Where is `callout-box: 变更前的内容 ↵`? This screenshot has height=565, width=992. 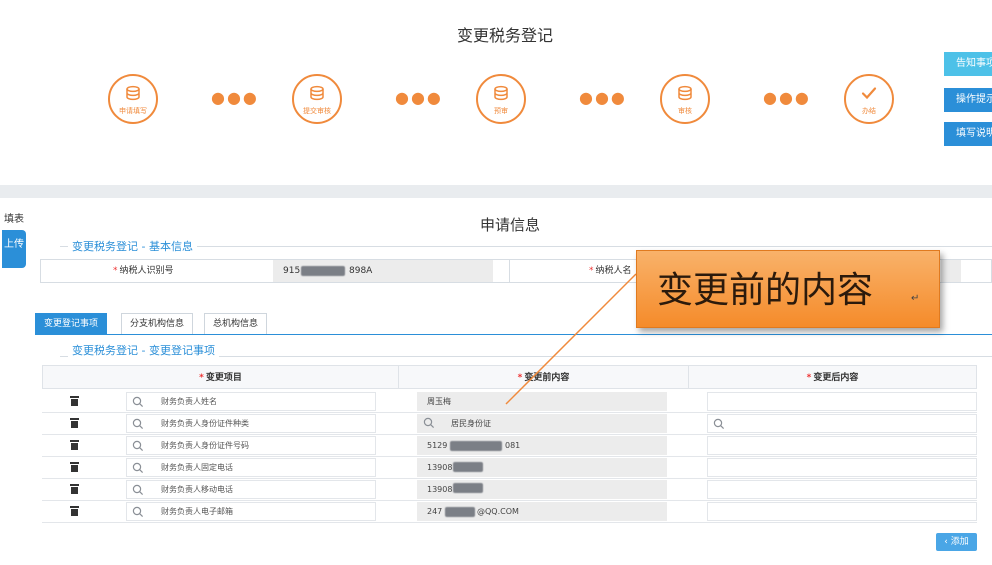 callout-box: 变更前的内容 ↵ is located at coordinates (788, 289).